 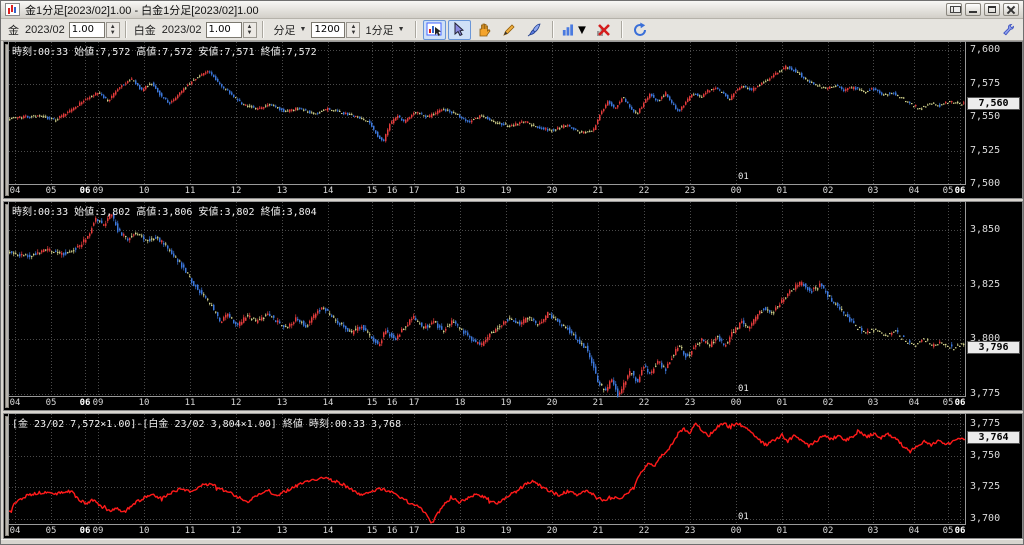 I want to click on gold-label: 金, so click(x=13, y=30).